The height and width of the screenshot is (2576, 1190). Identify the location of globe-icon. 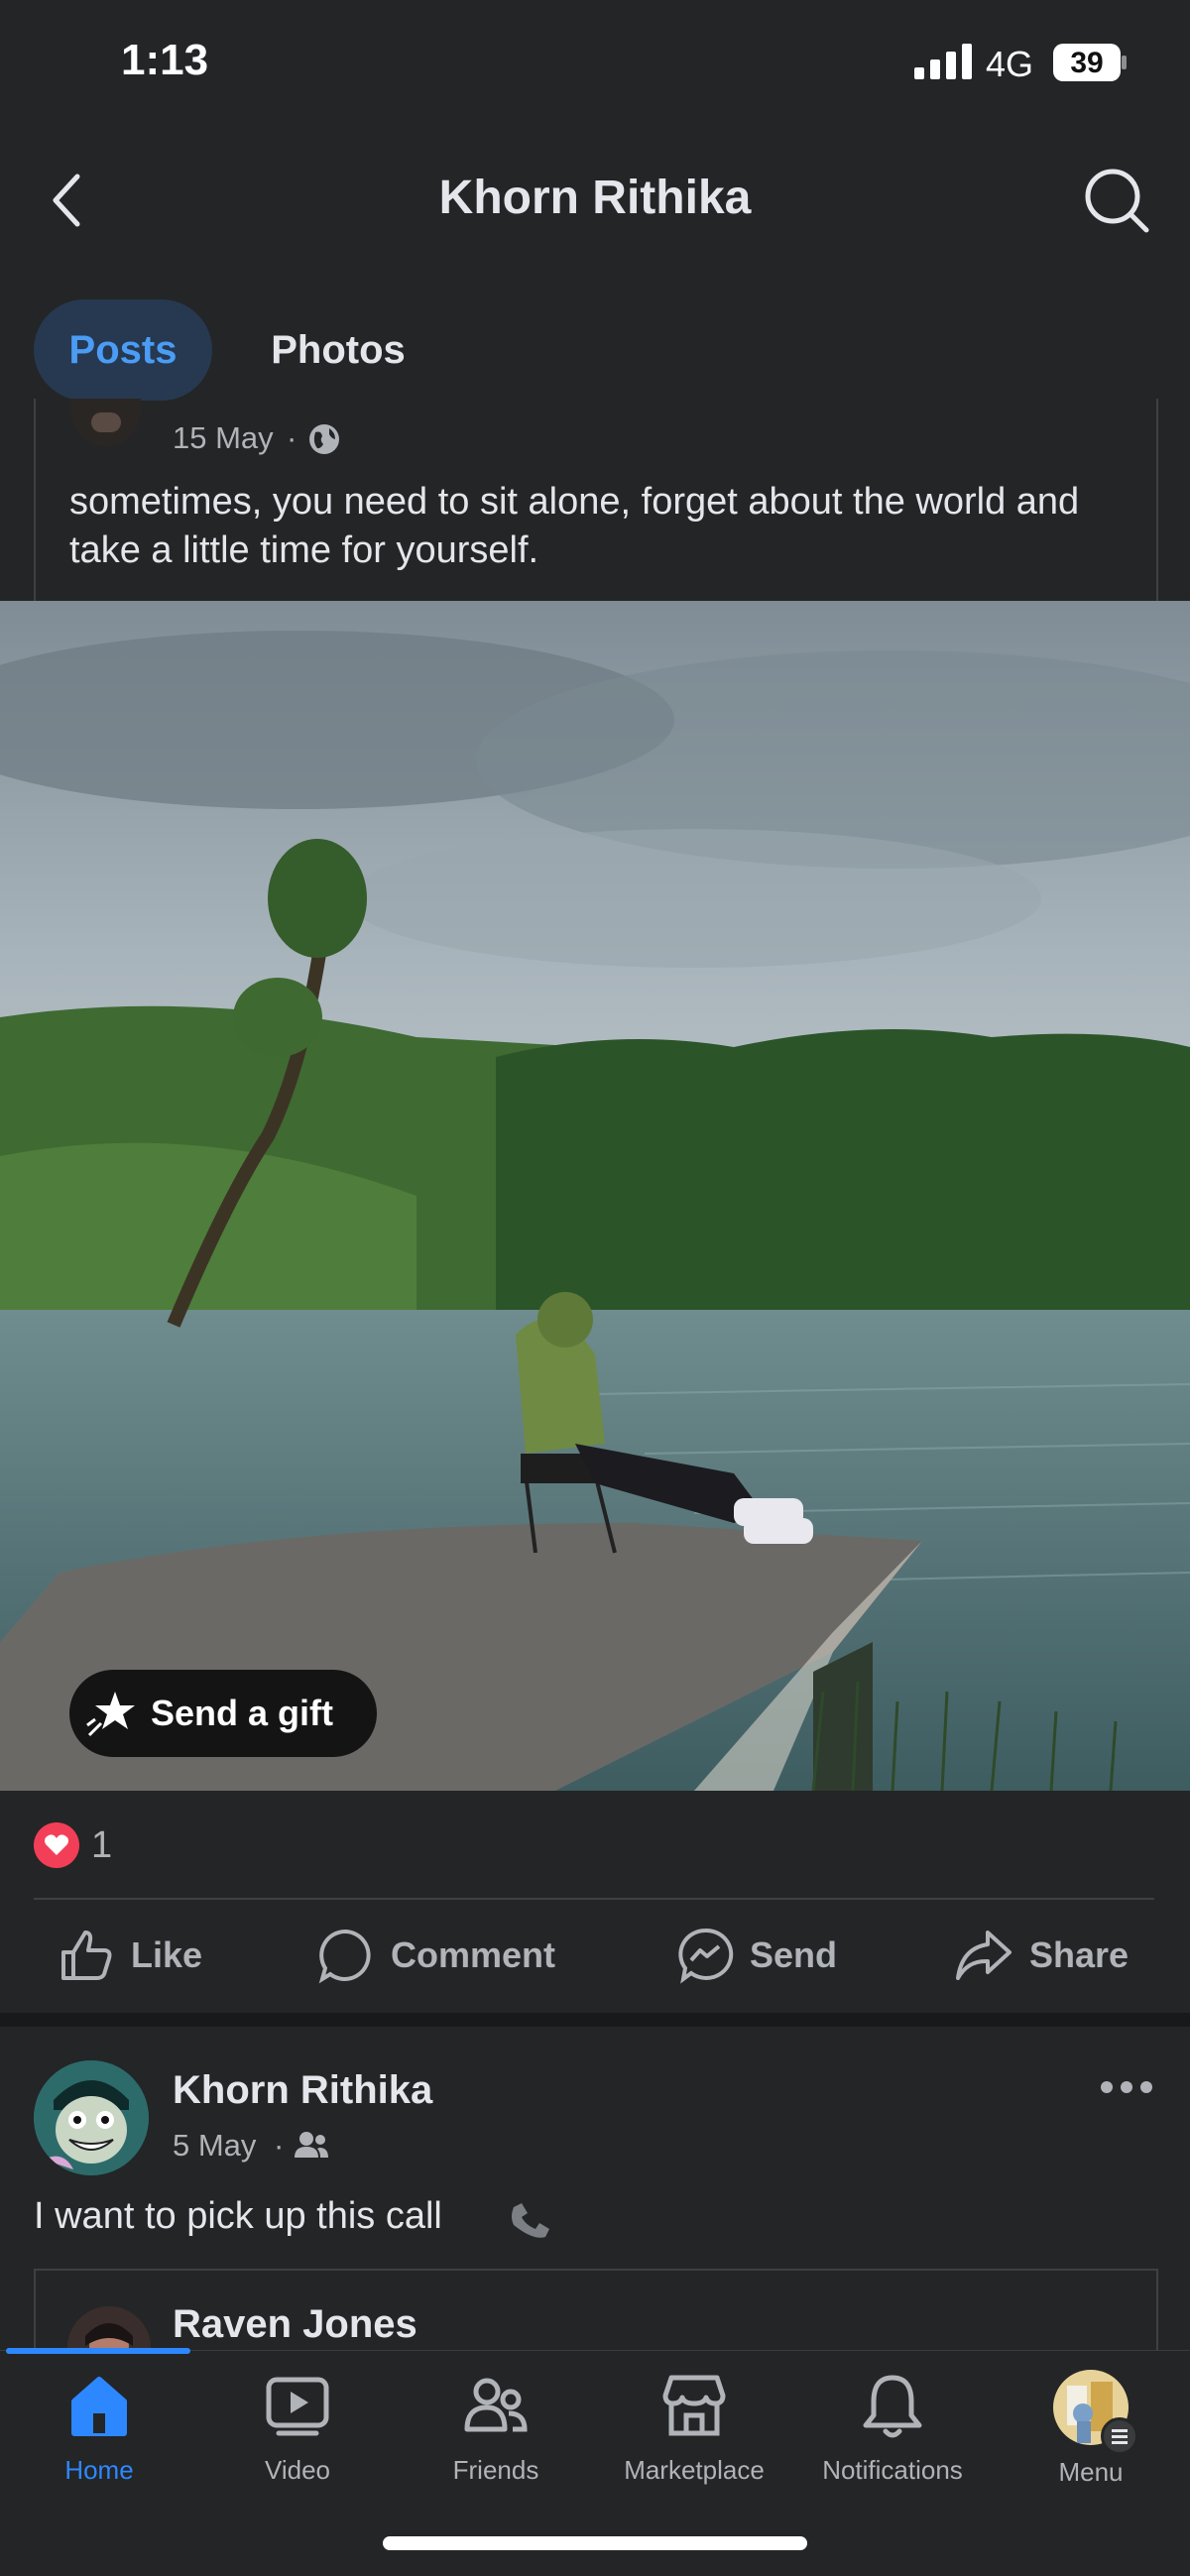
(324, 439).